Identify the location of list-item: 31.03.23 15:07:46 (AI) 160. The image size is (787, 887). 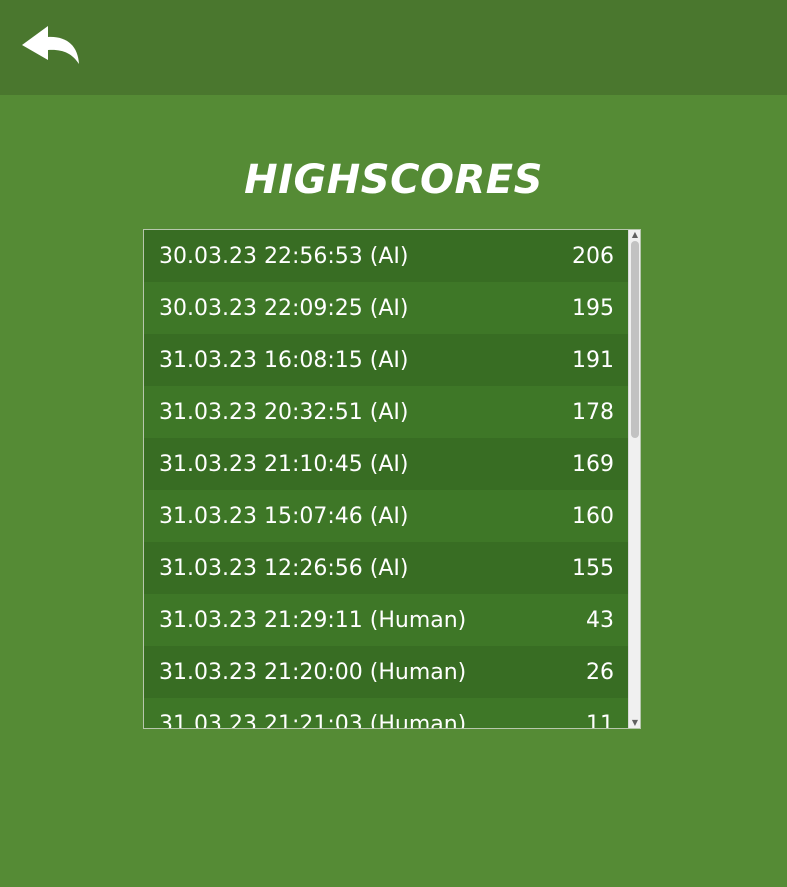
(386, 516).